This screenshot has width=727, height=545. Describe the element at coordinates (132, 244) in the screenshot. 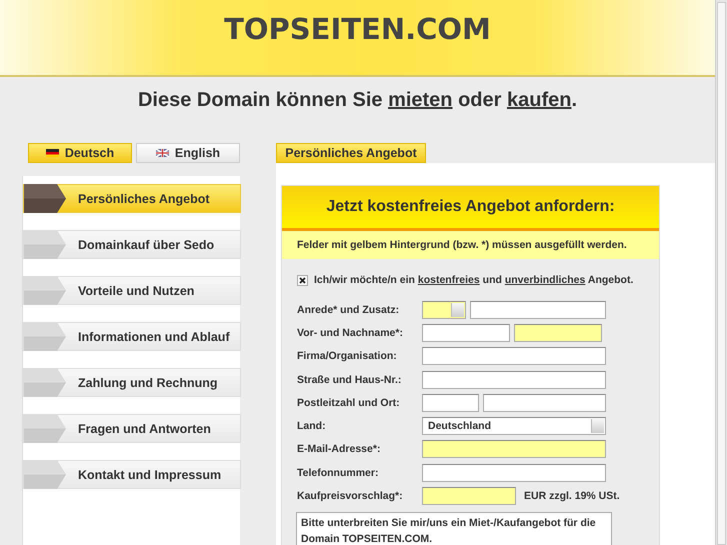

I see `sidebar-item: Domainkauf über Sedo` at that location.